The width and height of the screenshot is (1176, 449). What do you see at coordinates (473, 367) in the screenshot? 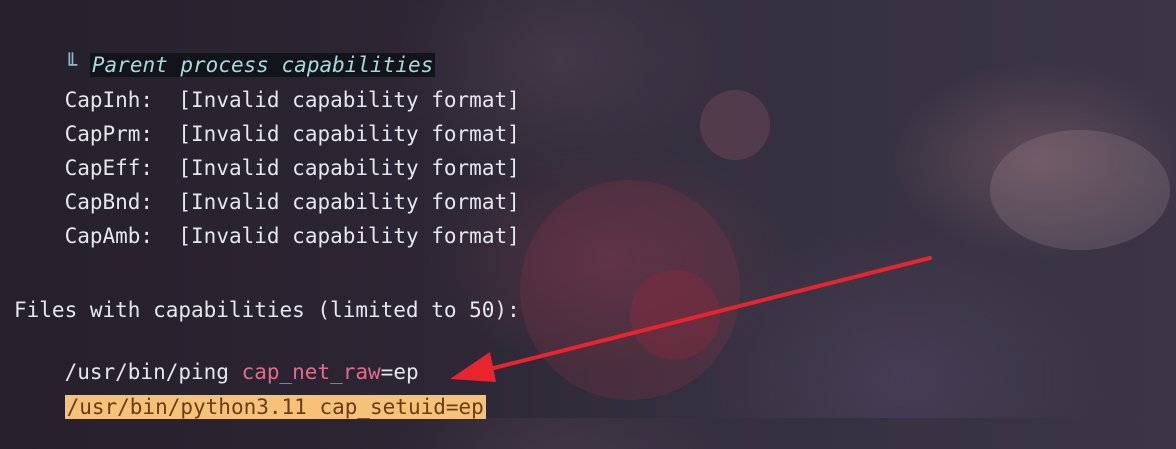
I see `arrow-head` at bounding box center [473, 367].